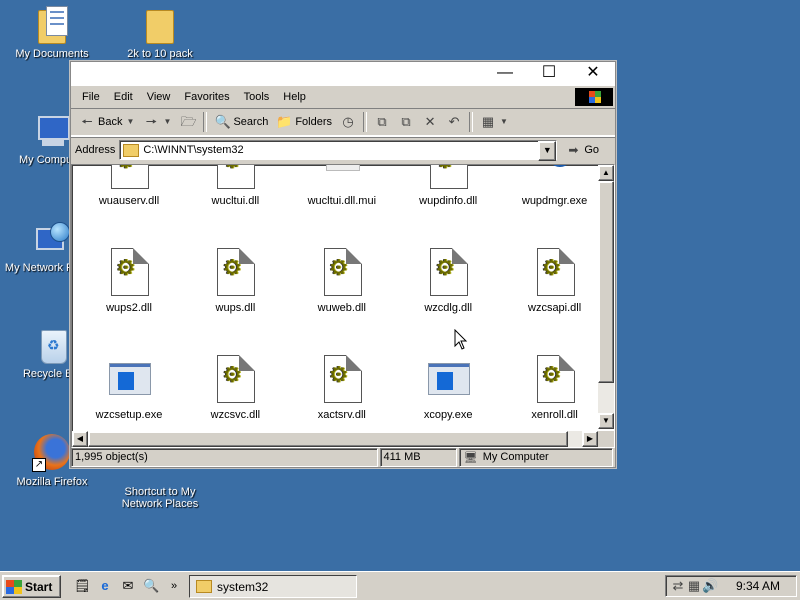  What do you see at coordinates (710, 586) in the screenshot?
I see `volume-tray-icon: 🔊` at bounding box center [710, 586].